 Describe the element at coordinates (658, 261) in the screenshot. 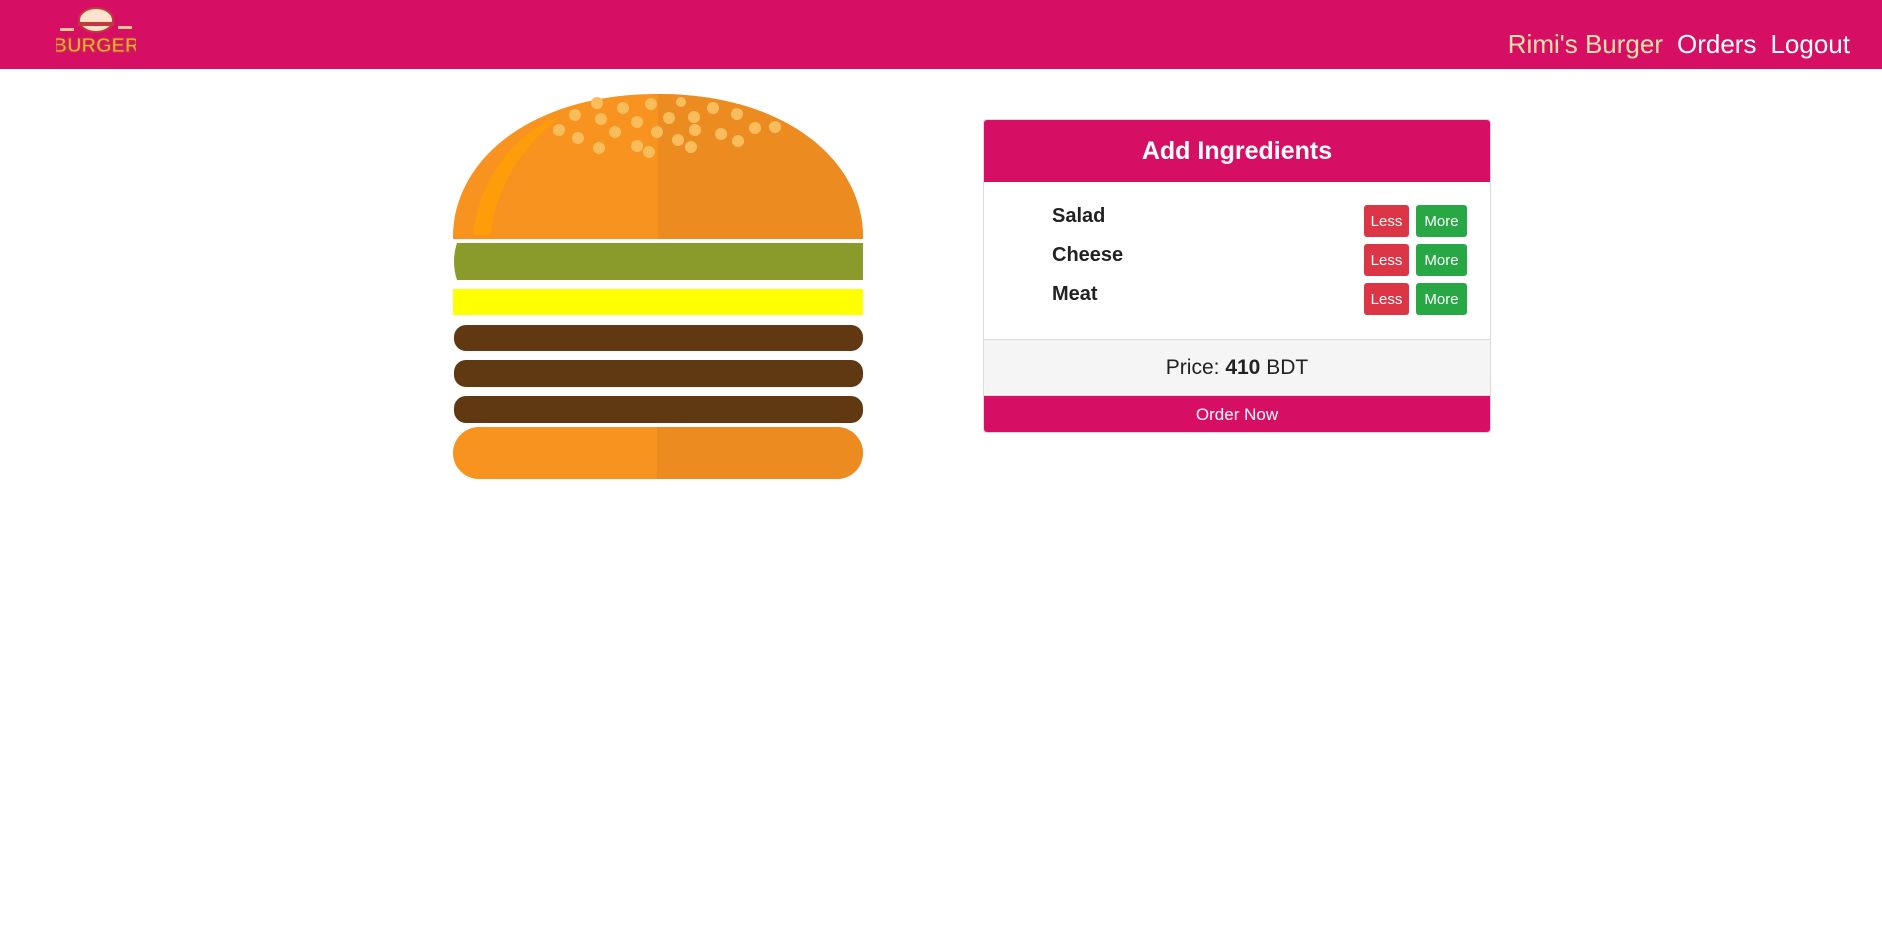

I see `salad-layer` at that location.